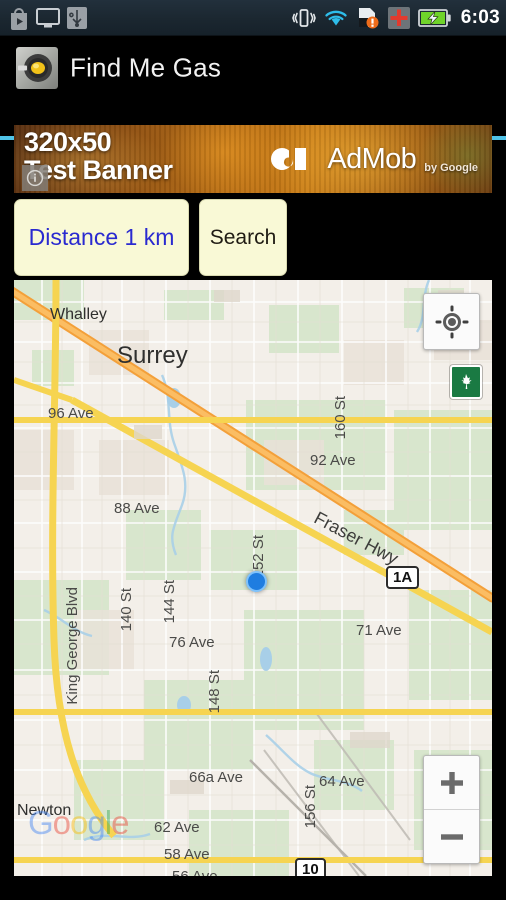 This screenshot has width=506, height=900. I want to click on highway-shield-label: 1A, so click(403, 577).